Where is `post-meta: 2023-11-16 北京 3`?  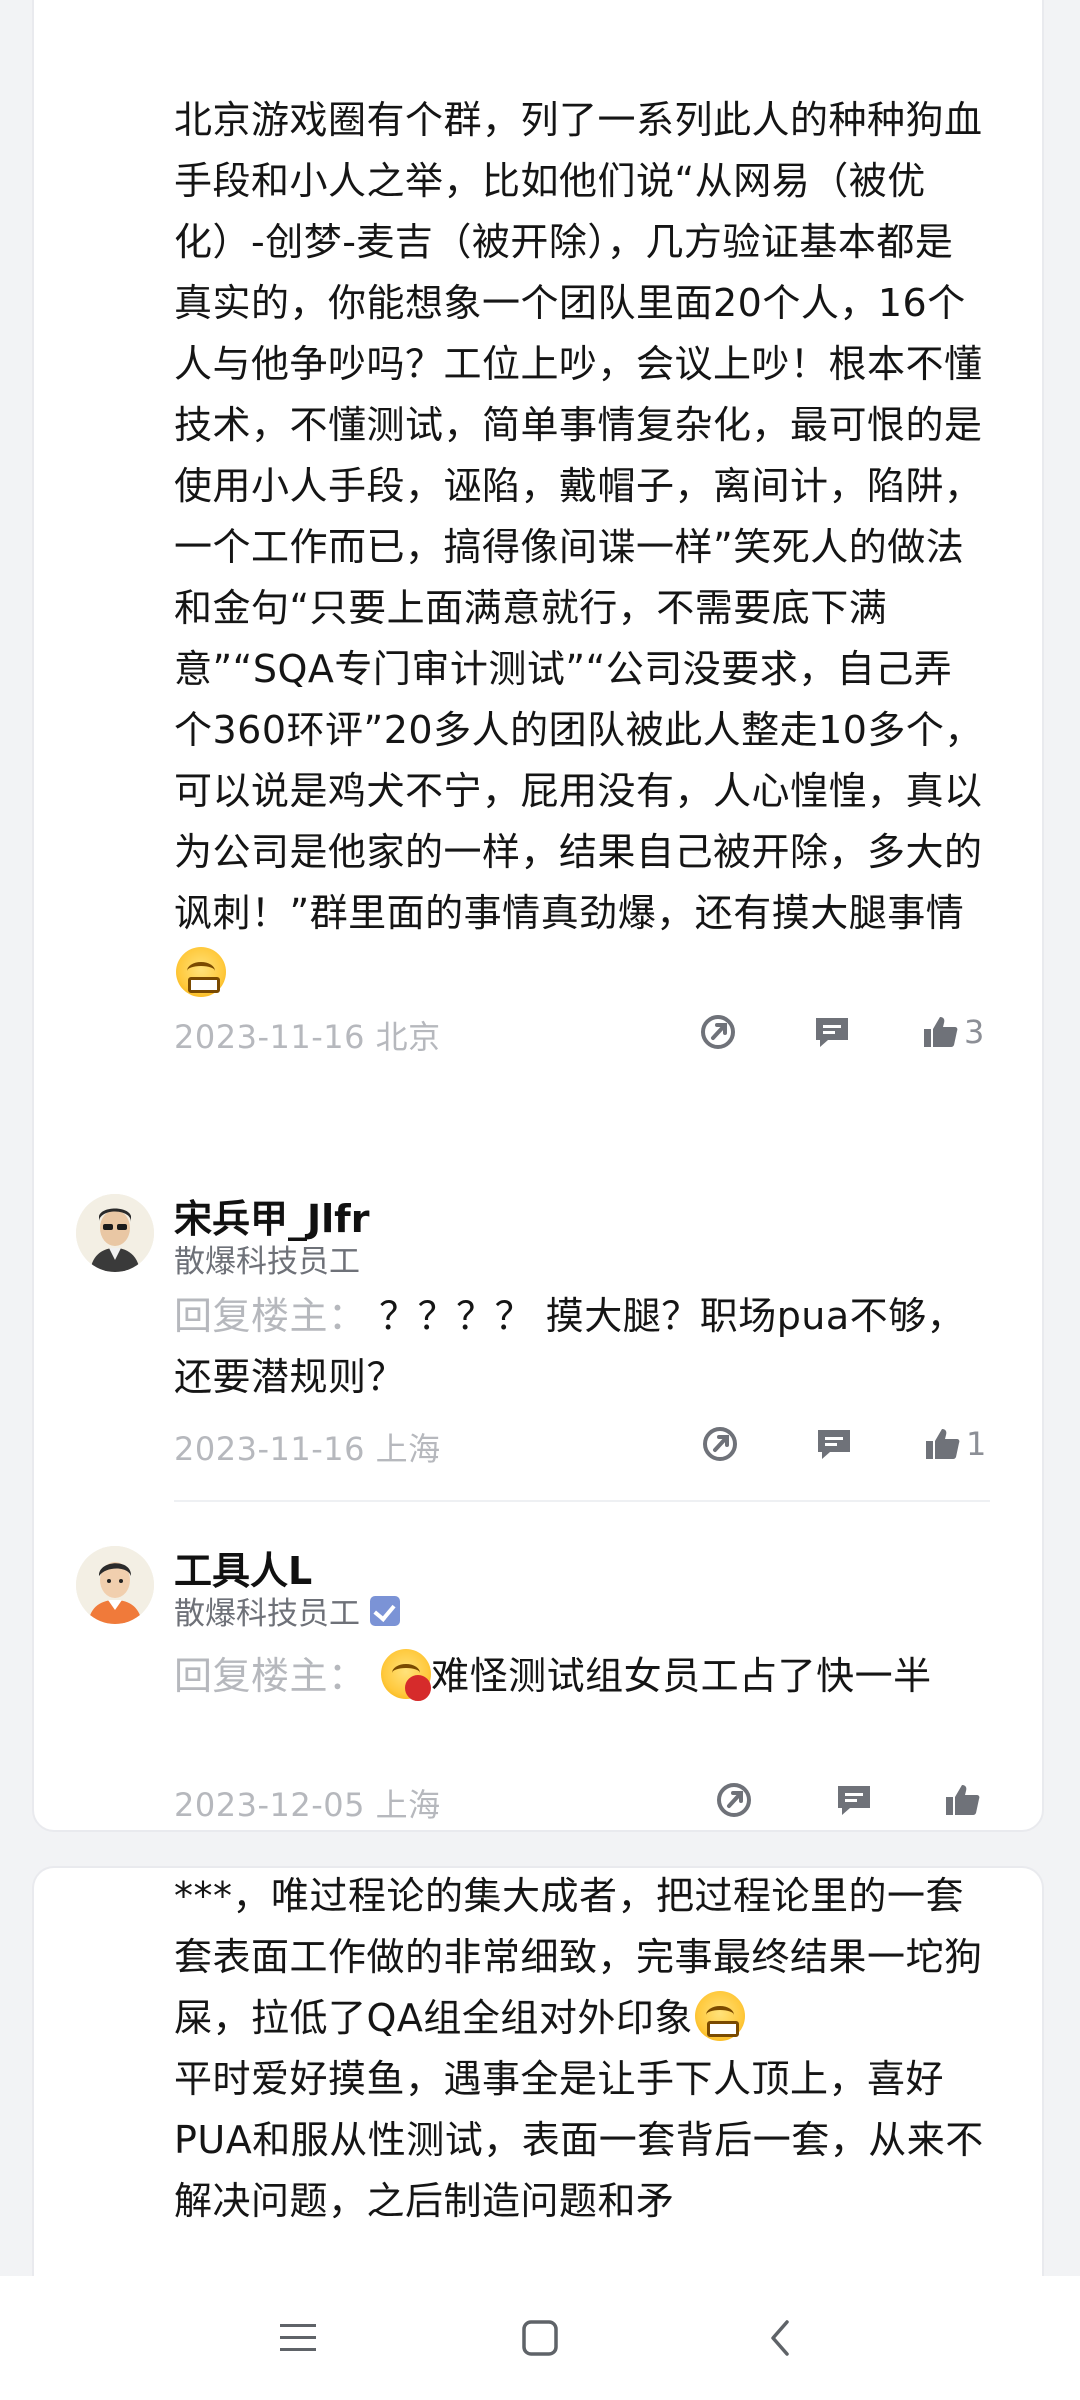 post-meta: 2023-11-16 北京 3 is located at coordinates (582, 1032).